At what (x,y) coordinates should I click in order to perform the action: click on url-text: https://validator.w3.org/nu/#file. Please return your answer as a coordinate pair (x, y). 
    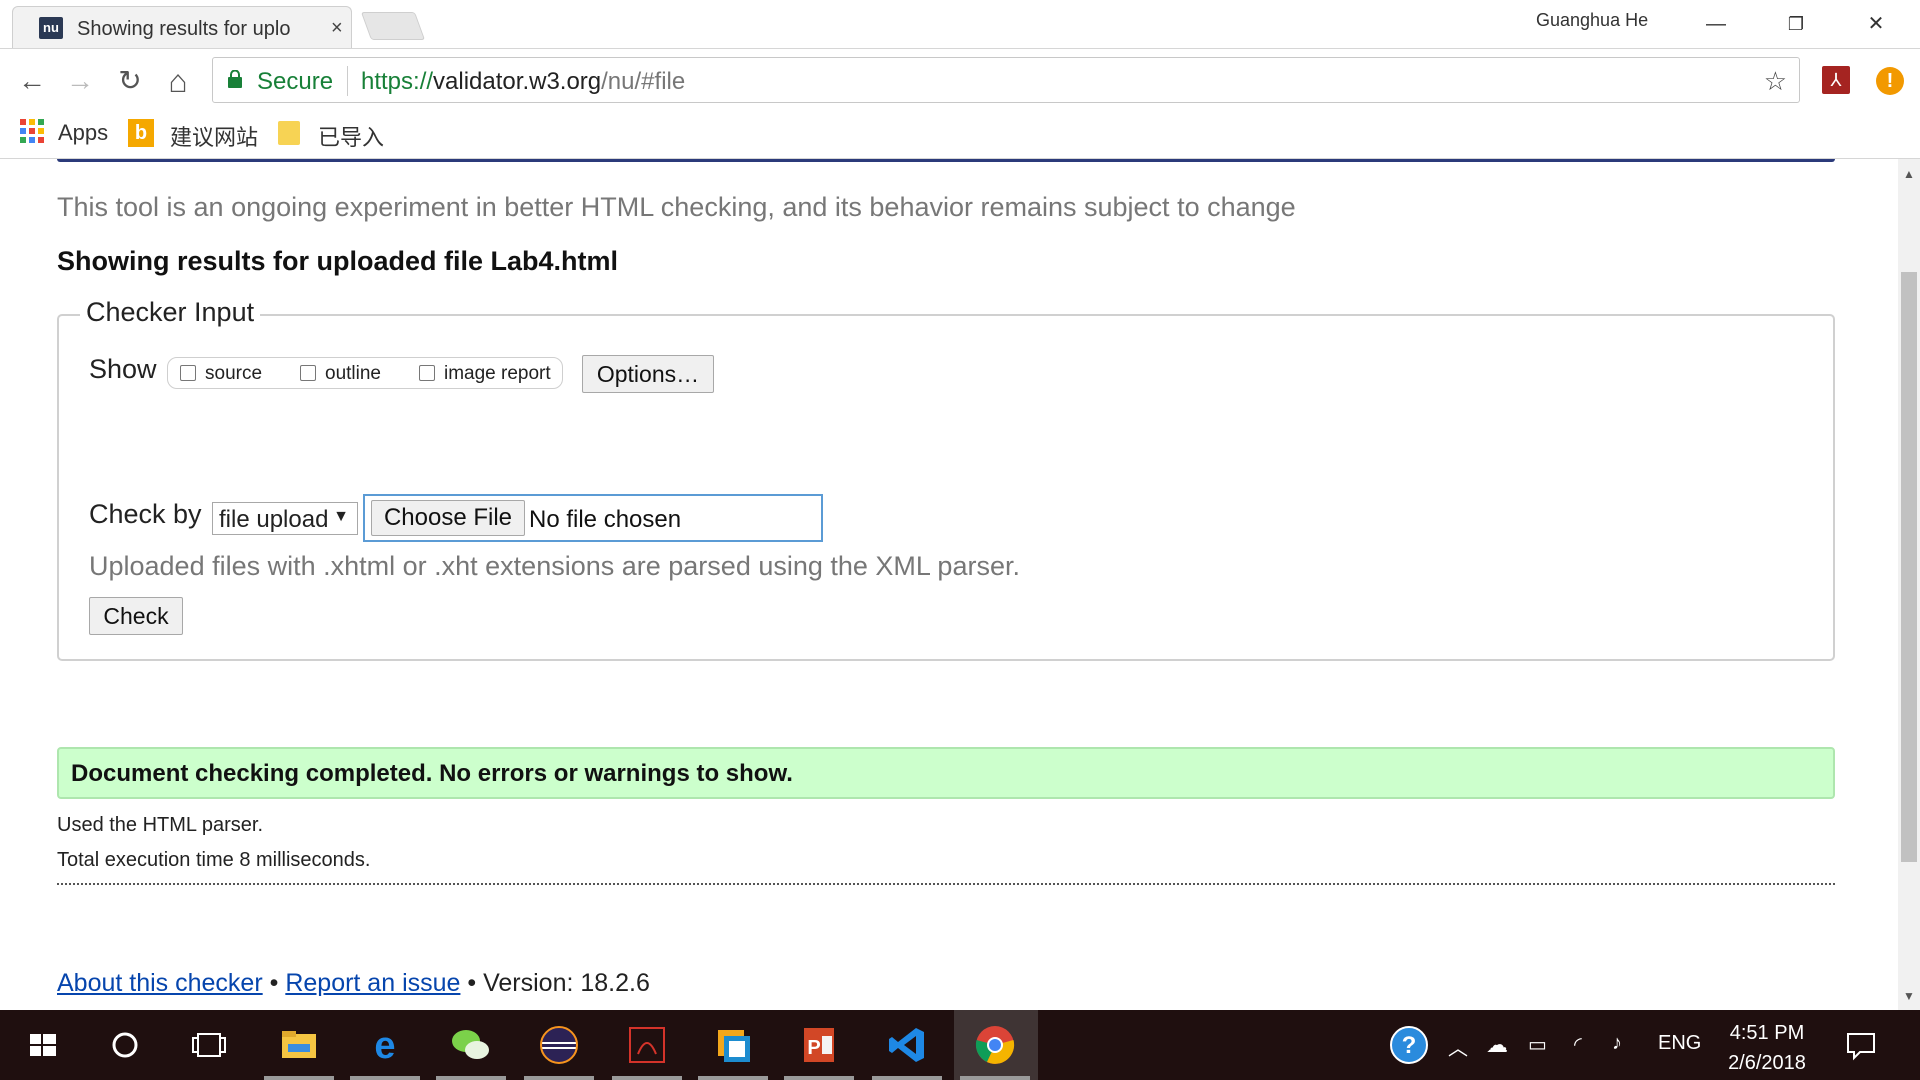
    Looking at the image, I should click on (523, 82).